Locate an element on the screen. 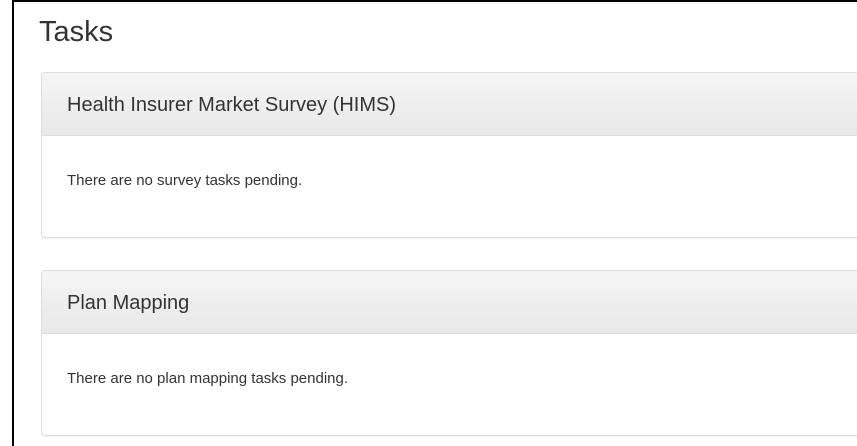  plan-mapping-empty-message: There are no plan mapping tasks pending. is located at coordinates (208, 378).